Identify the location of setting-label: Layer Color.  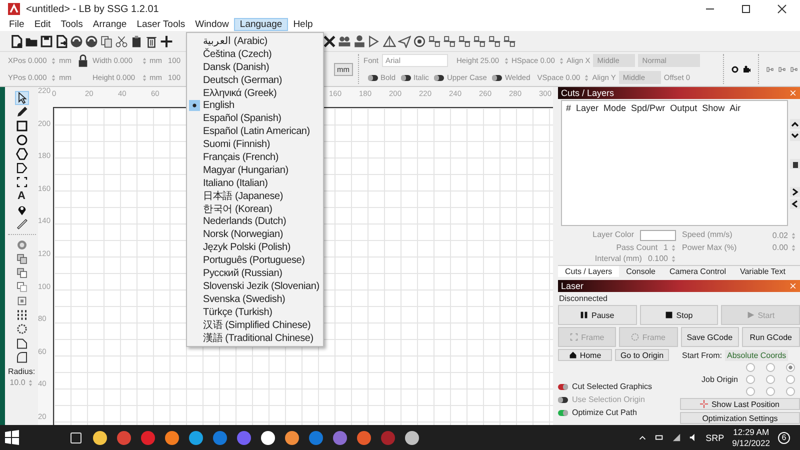
(613, 235).